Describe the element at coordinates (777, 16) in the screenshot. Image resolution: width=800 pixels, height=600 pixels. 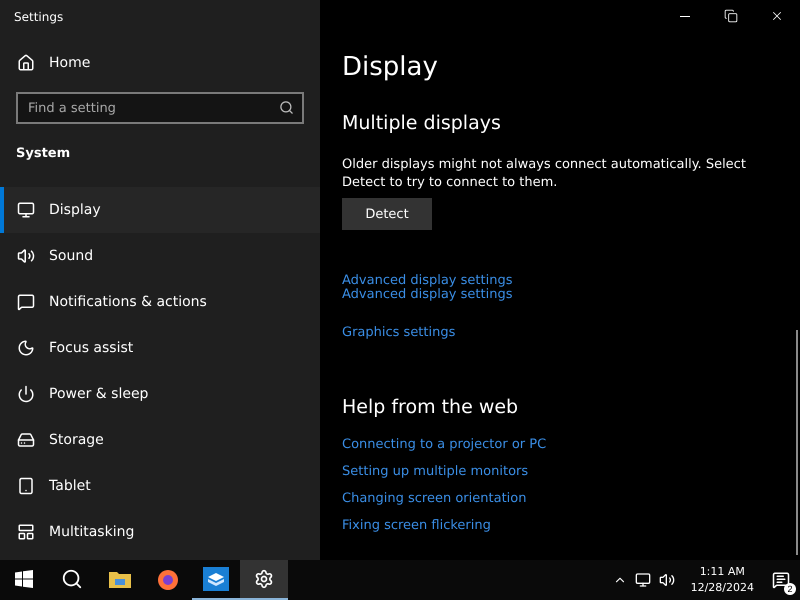
I see `close-icon` at that location.